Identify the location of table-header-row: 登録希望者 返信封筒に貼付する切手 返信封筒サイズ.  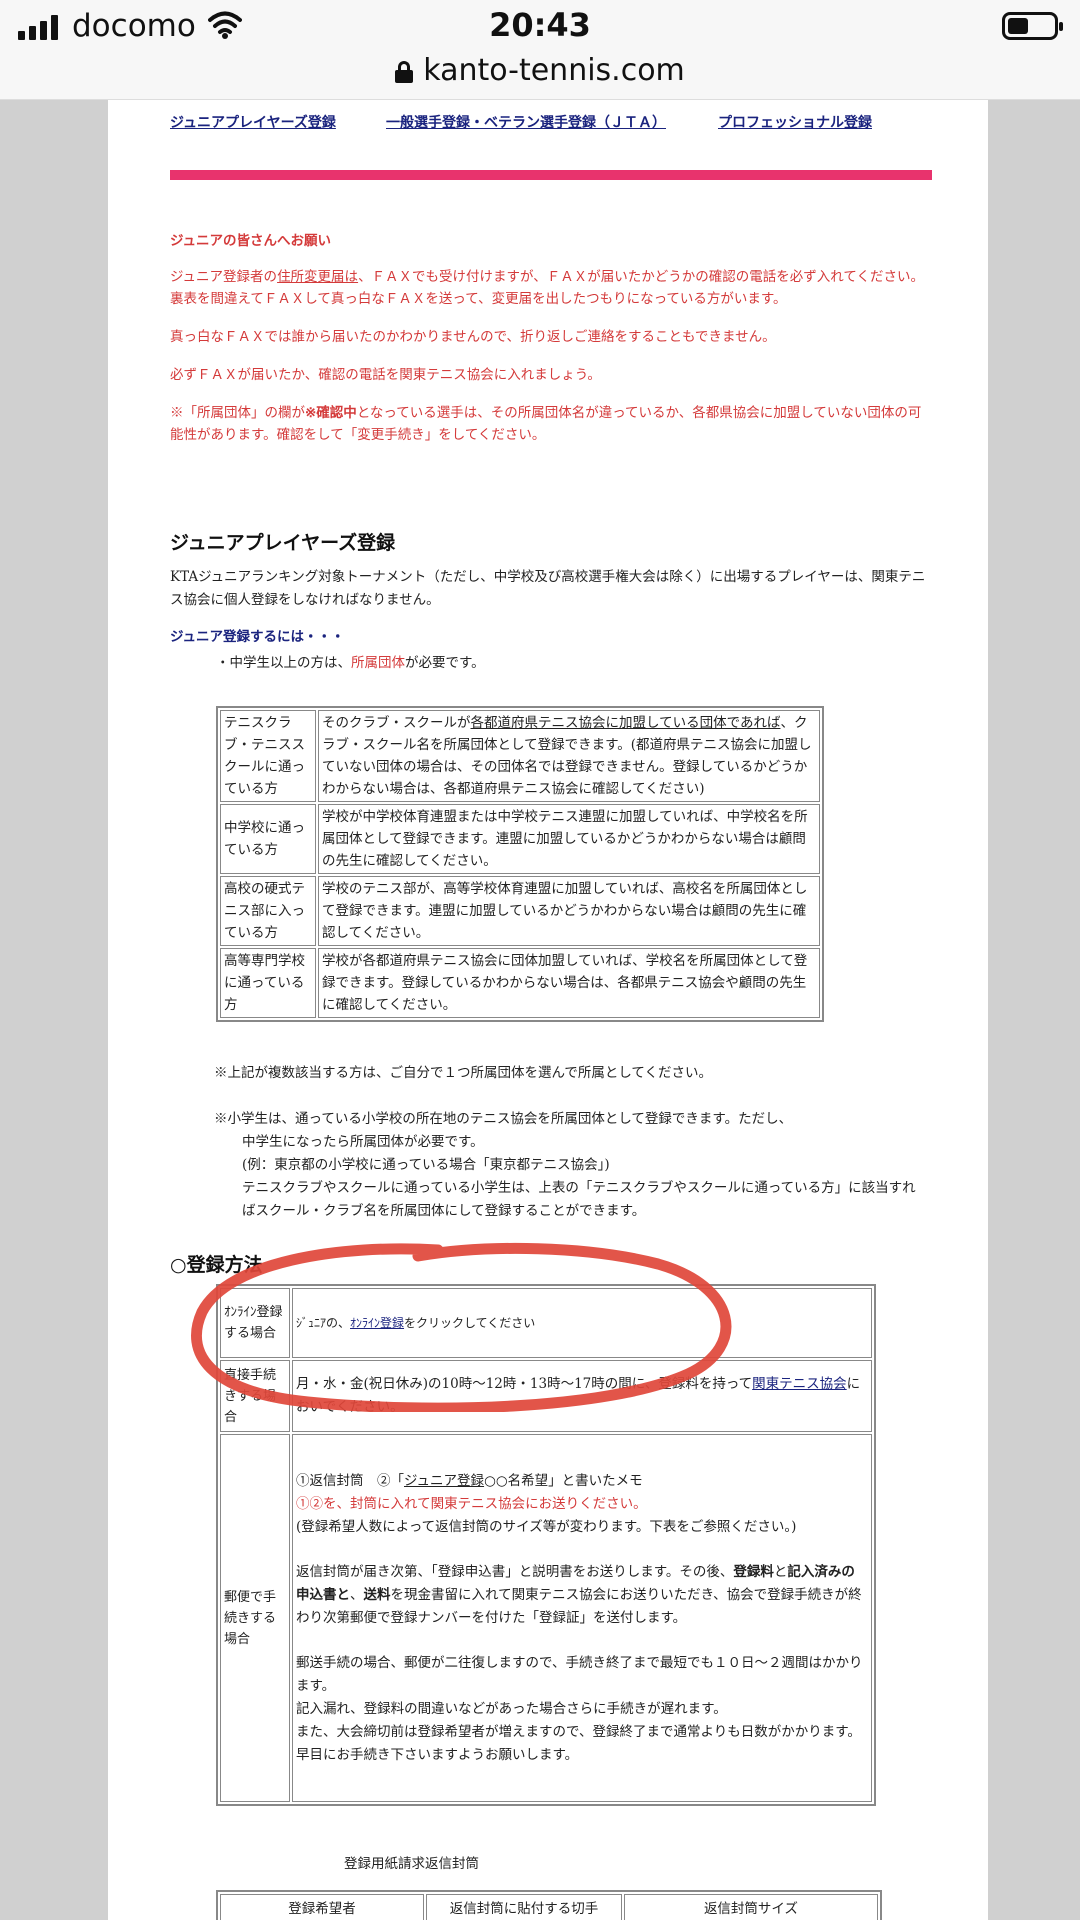
(549, 1907).